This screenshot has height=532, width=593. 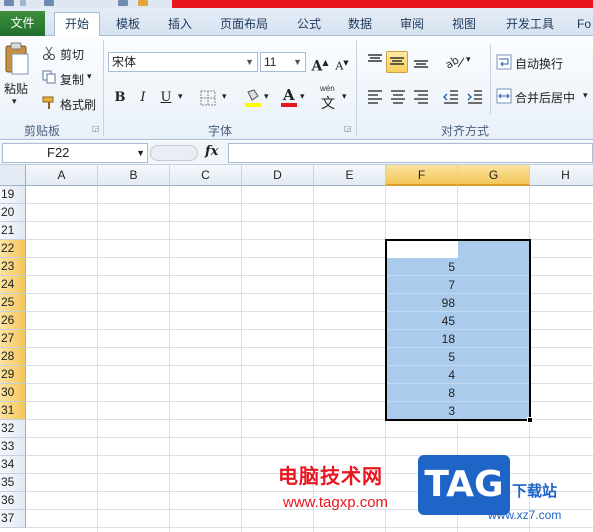 What do you see at coordinates (475, 97) in the screenshot?
I see `increase-indent-icon` at bounding box center [475, 97].